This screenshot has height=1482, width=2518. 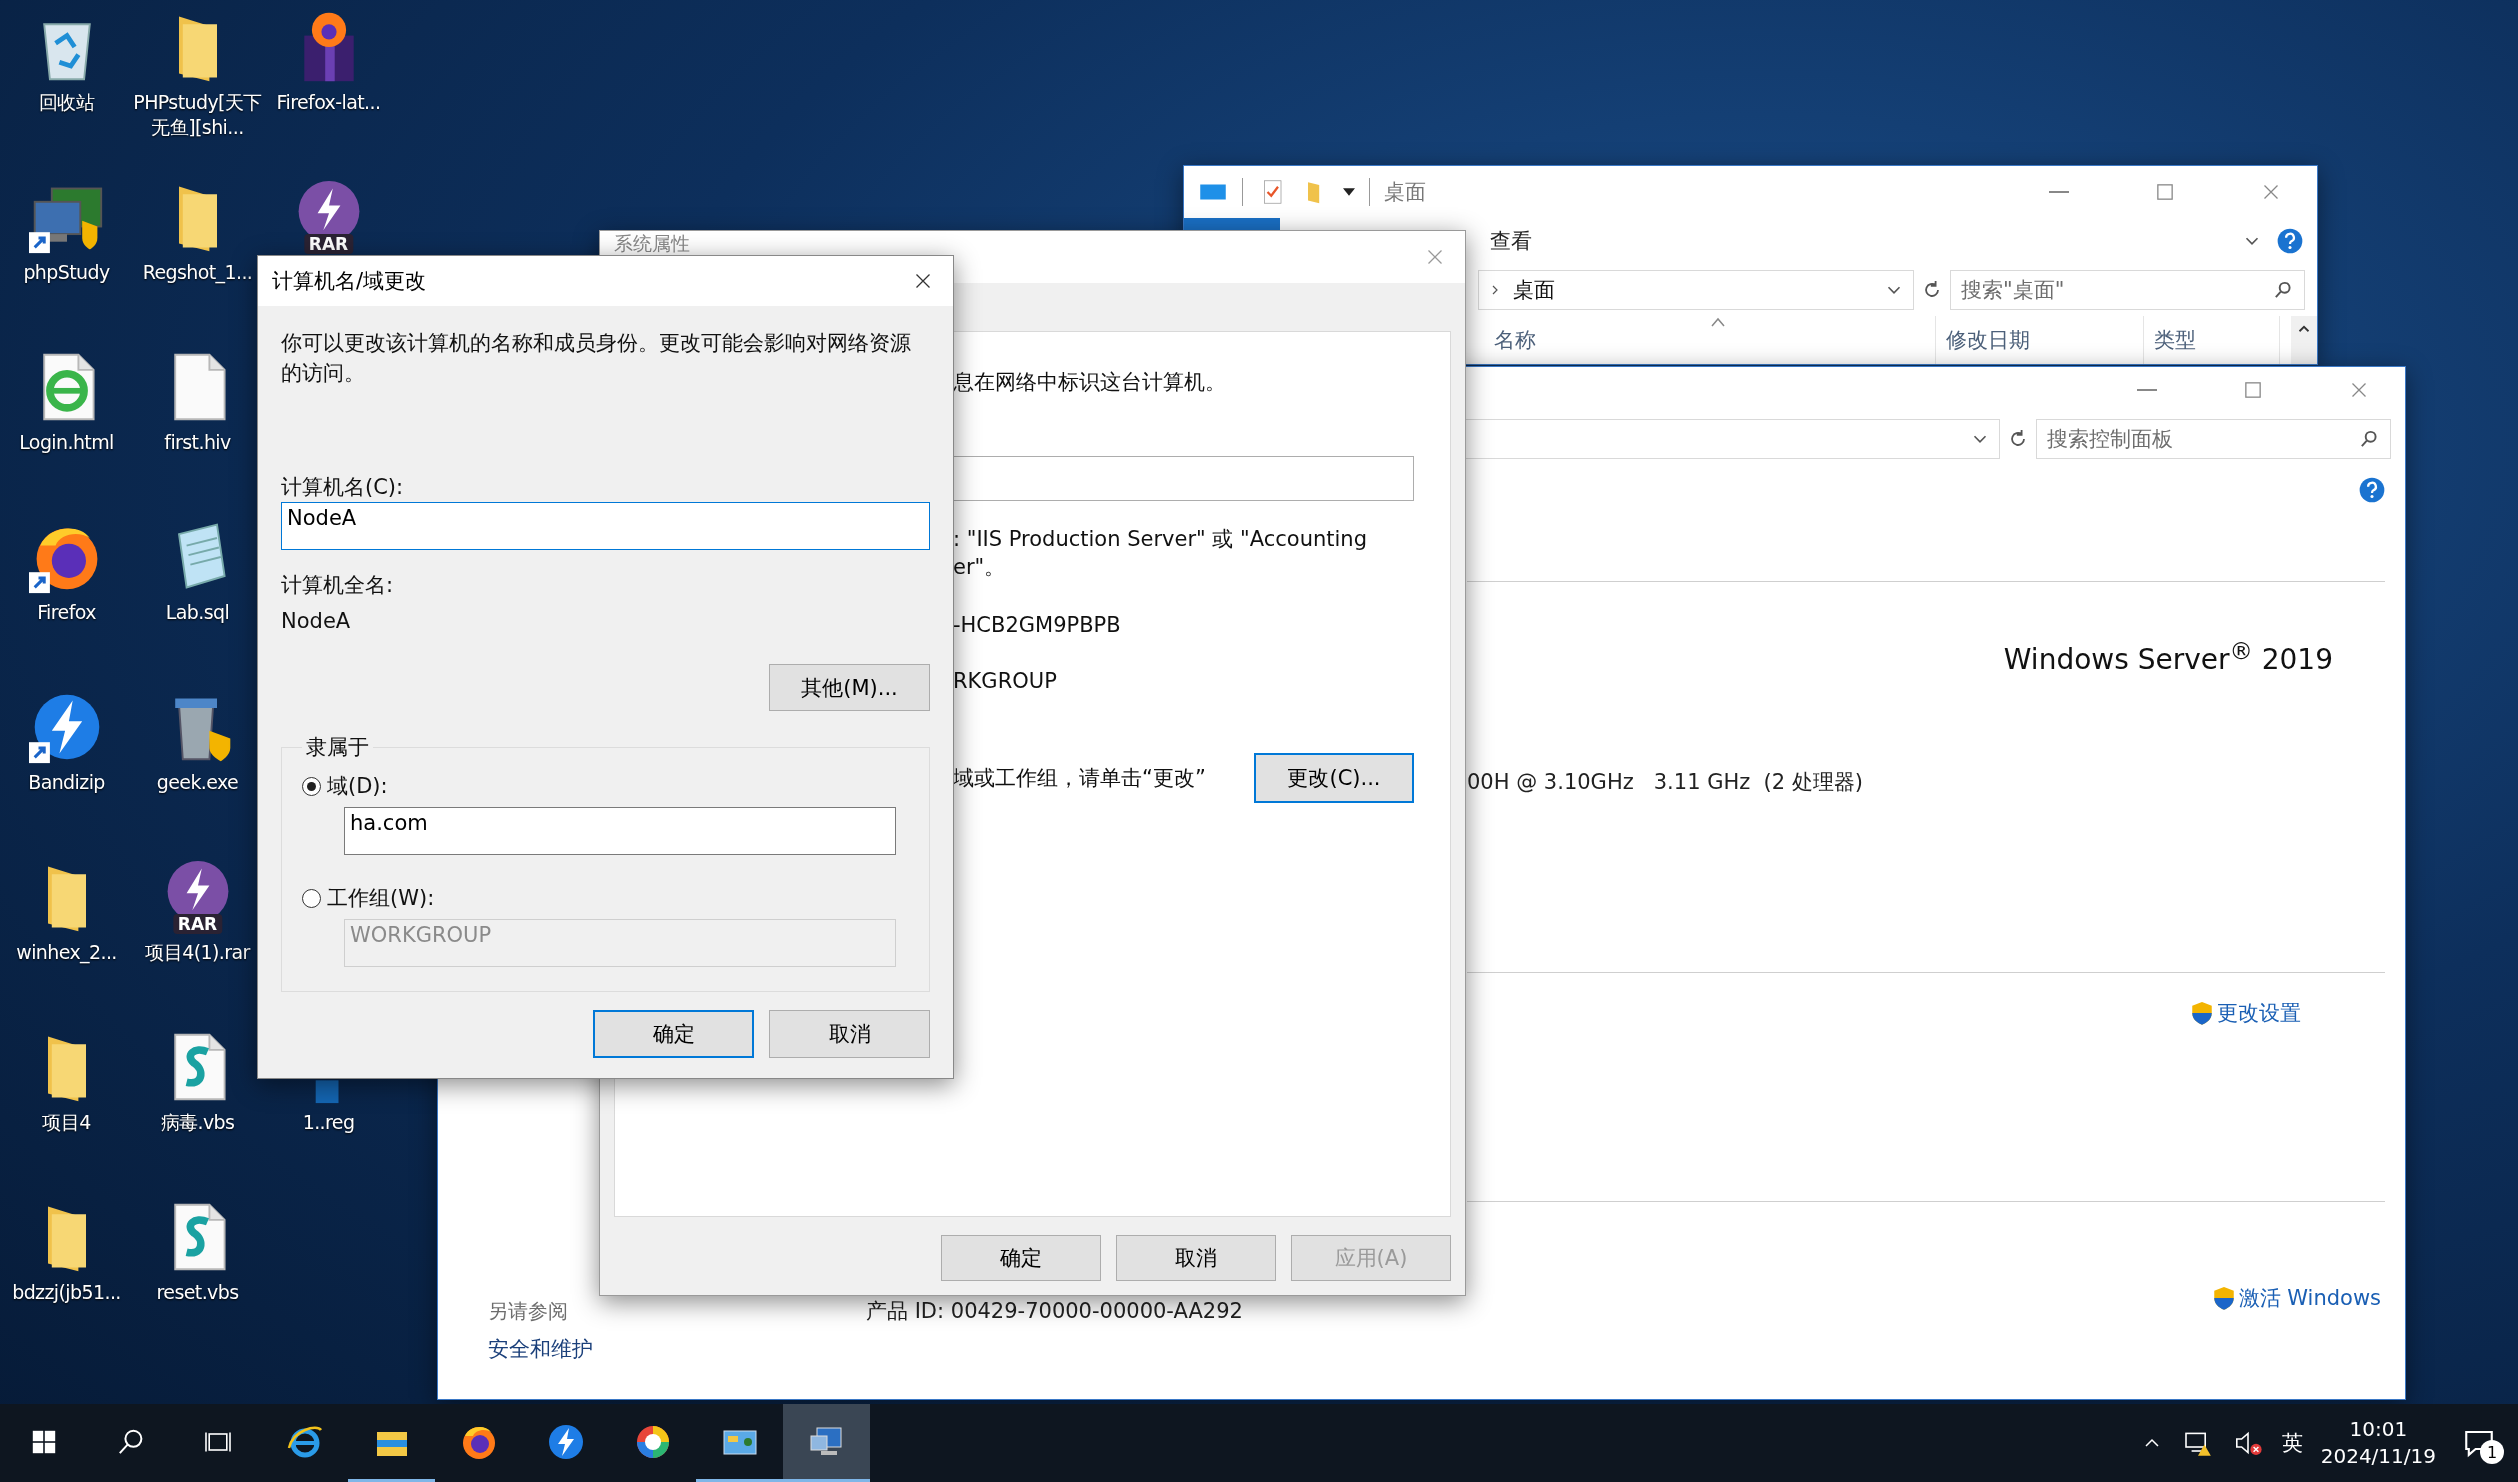 I want to click on desktop-icon-label: Bandizip, so click(x=66, y=782).